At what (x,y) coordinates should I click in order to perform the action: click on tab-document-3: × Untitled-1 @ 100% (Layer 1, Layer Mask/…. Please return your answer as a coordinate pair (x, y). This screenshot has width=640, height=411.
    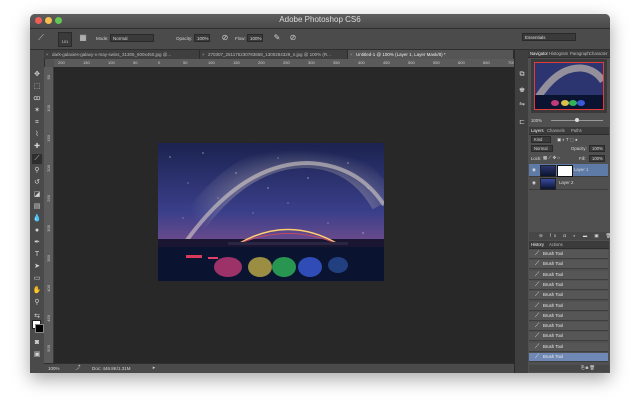
    Looking at the image, I should click on (431, 54).